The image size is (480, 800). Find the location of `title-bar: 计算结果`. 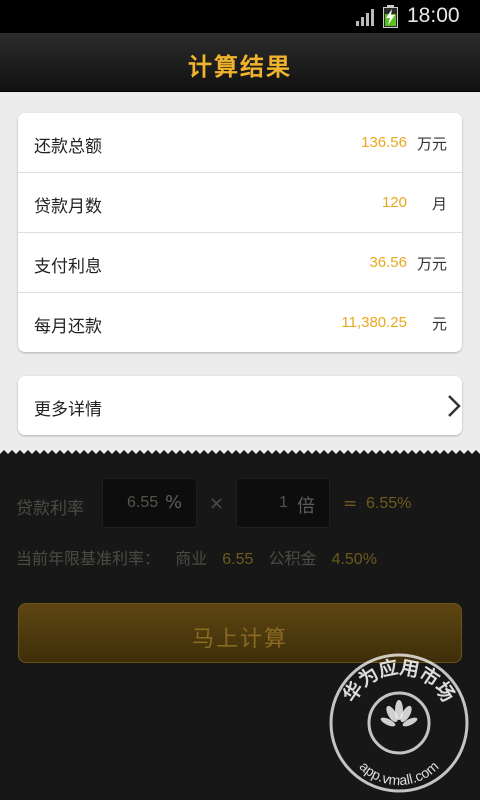

title-bar: 计算结果 is located at coordinates (240, 62).